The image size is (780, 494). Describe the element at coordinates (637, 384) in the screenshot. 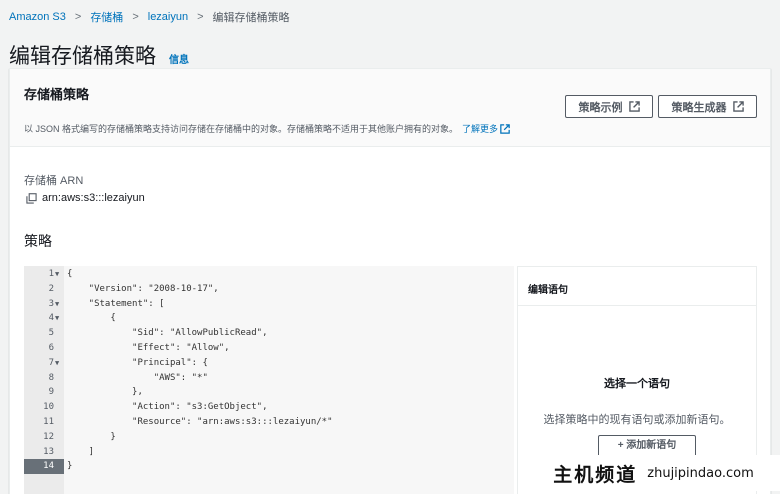

I see `select-statement-heading: 选择一个语句` at that location.